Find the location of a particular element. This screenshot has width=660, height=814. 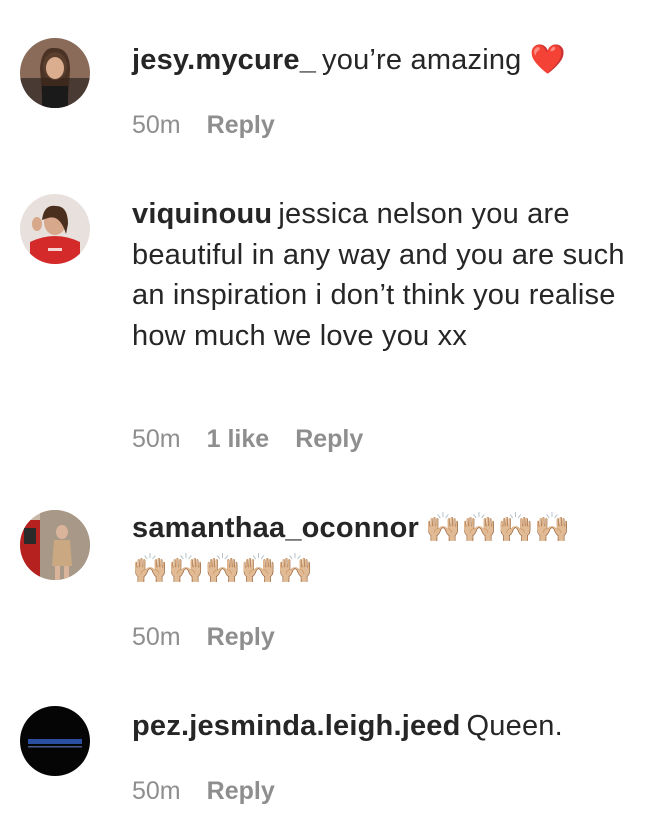

raised-hands-emoji: 🙌🏼🙌🏼🙌🏼🙌🏼 is located at coordinates (498, 528).